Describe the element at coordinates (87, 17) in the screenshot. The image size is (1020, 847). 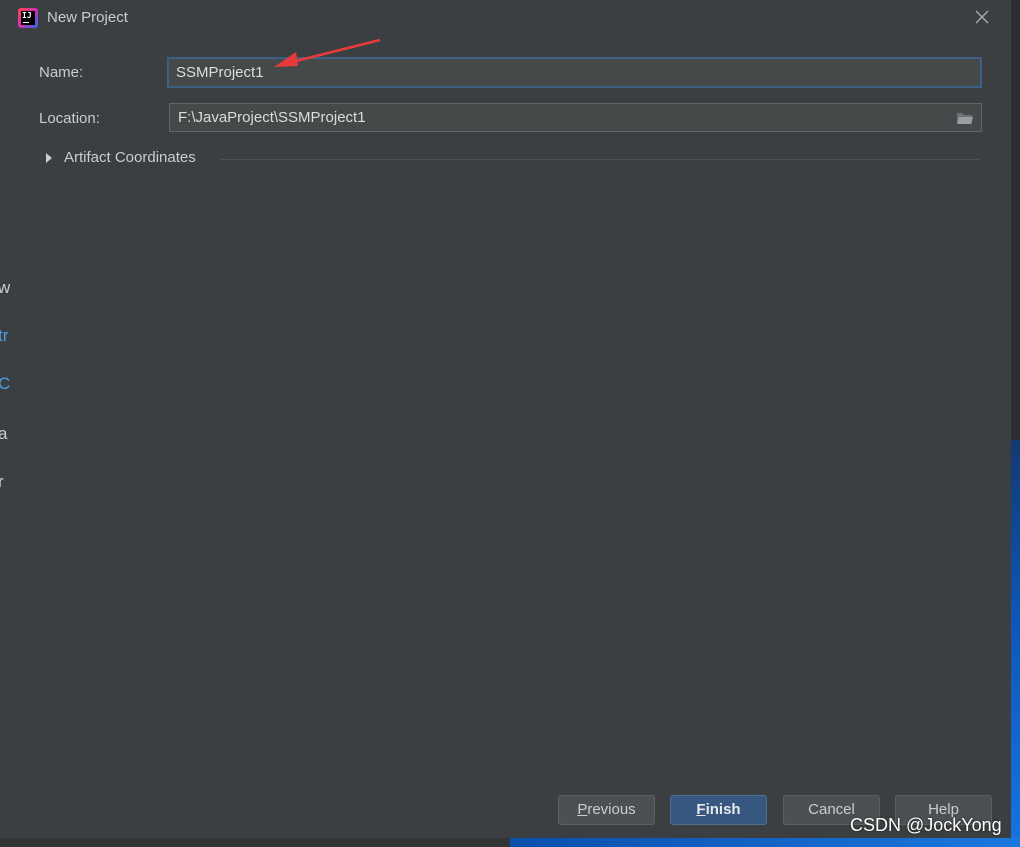
I see `dialog-title: New Project` at that location.